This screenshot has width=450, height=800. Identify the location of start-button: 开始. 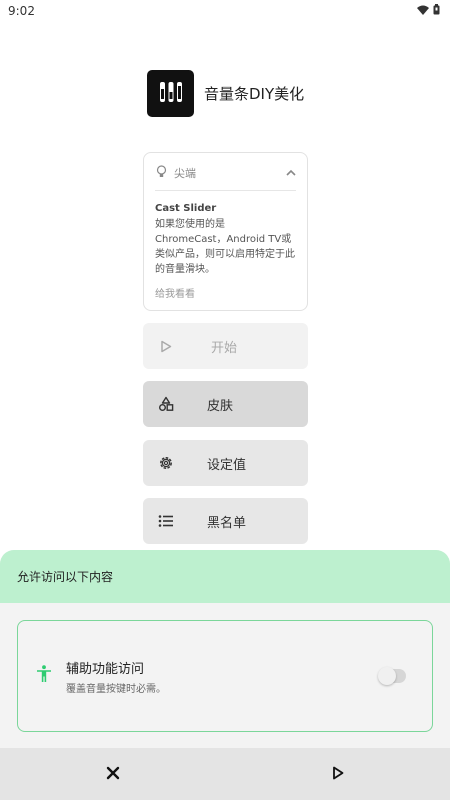
(225, 346).